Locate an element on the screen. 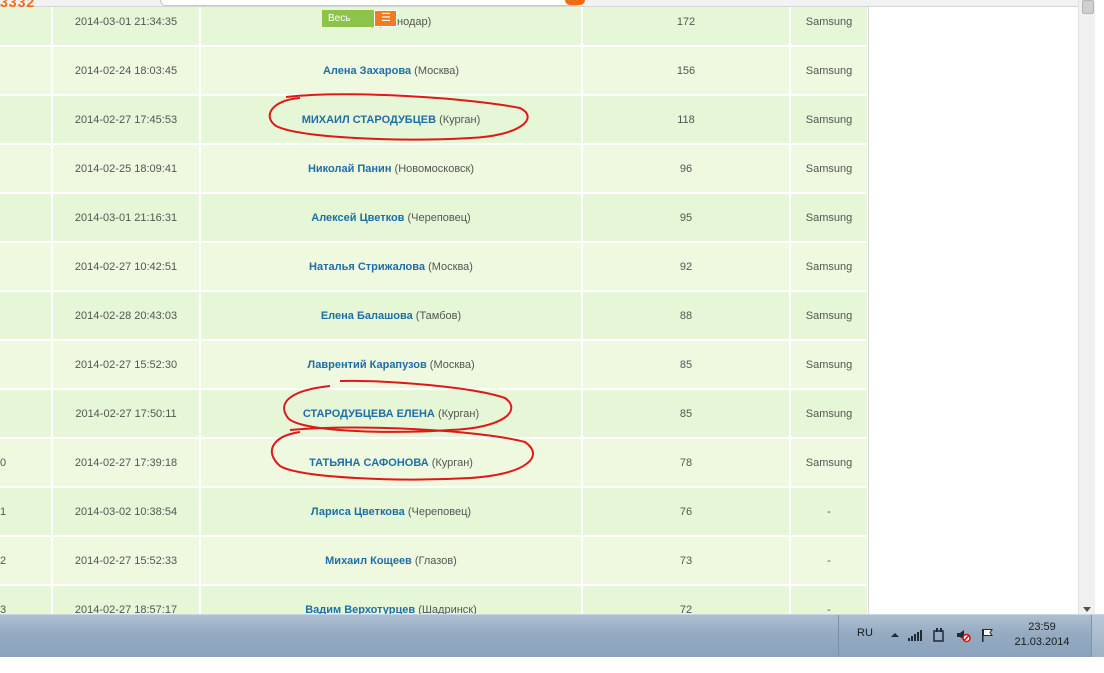 This screenshot has height=673, width=1104. participant-name-link: Алена Захарова is located at coordinates (367, 71).